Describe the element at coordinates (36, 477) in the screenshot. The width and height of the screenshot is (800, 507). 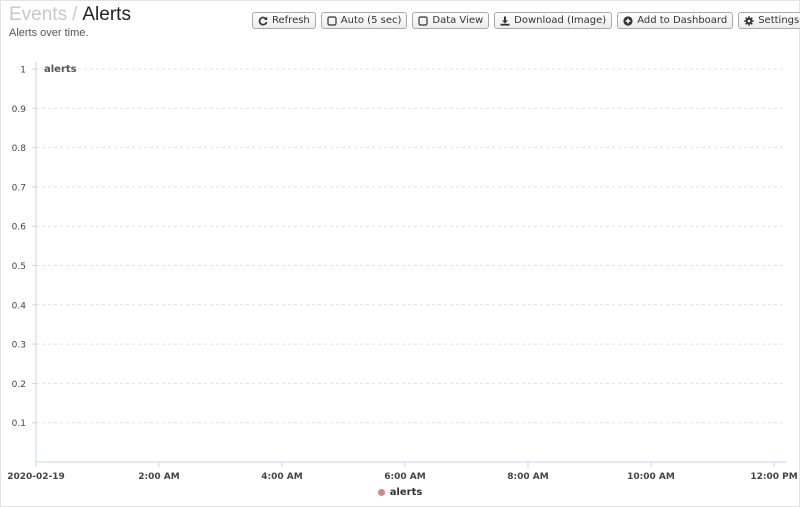
I see `x-tick-label: 2020-02-19` at that location.